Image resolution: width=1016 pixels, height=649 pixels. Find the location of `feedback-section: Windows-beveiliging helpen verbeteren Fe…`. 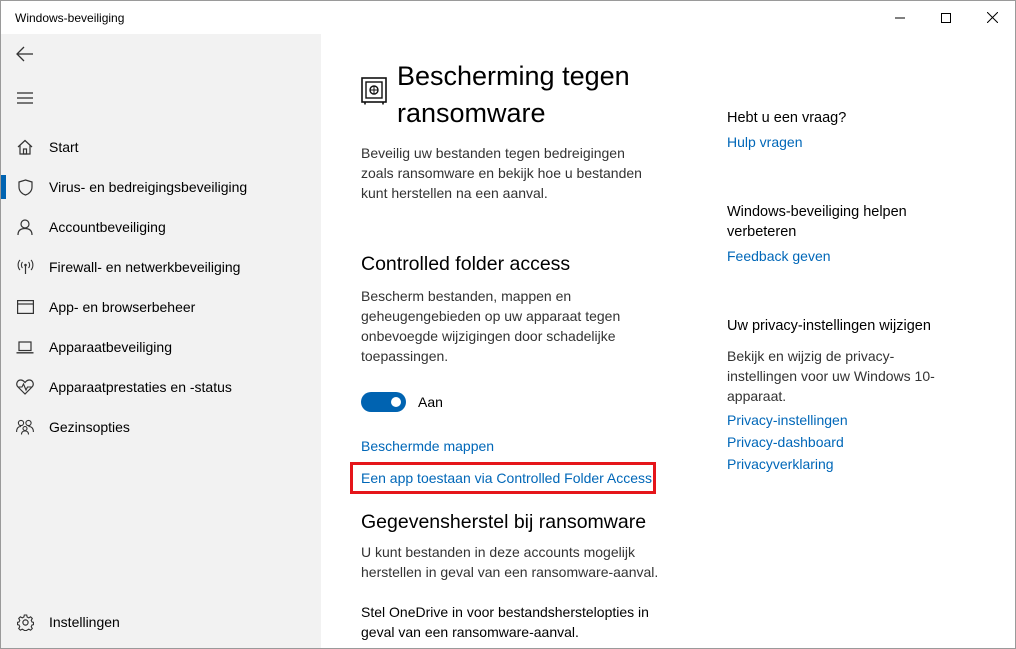

feedback-section: Windows-beveiliging helpen verbeteren Fe… is located at coordinates (857, 233).